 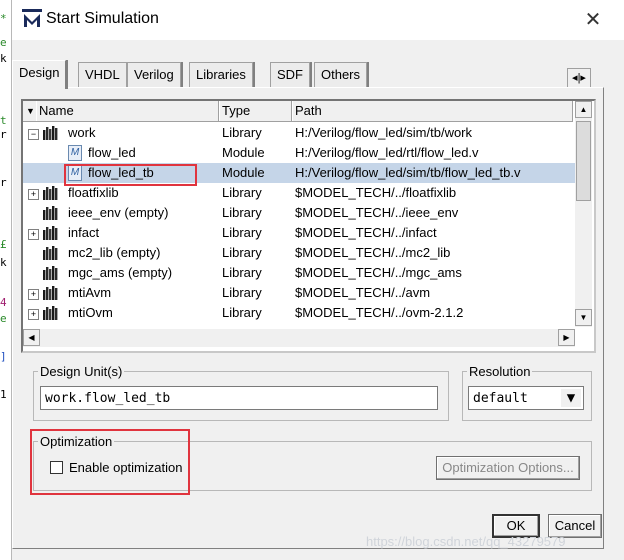 I want to click on column-header-name: Name, so click(x=127, y=111).